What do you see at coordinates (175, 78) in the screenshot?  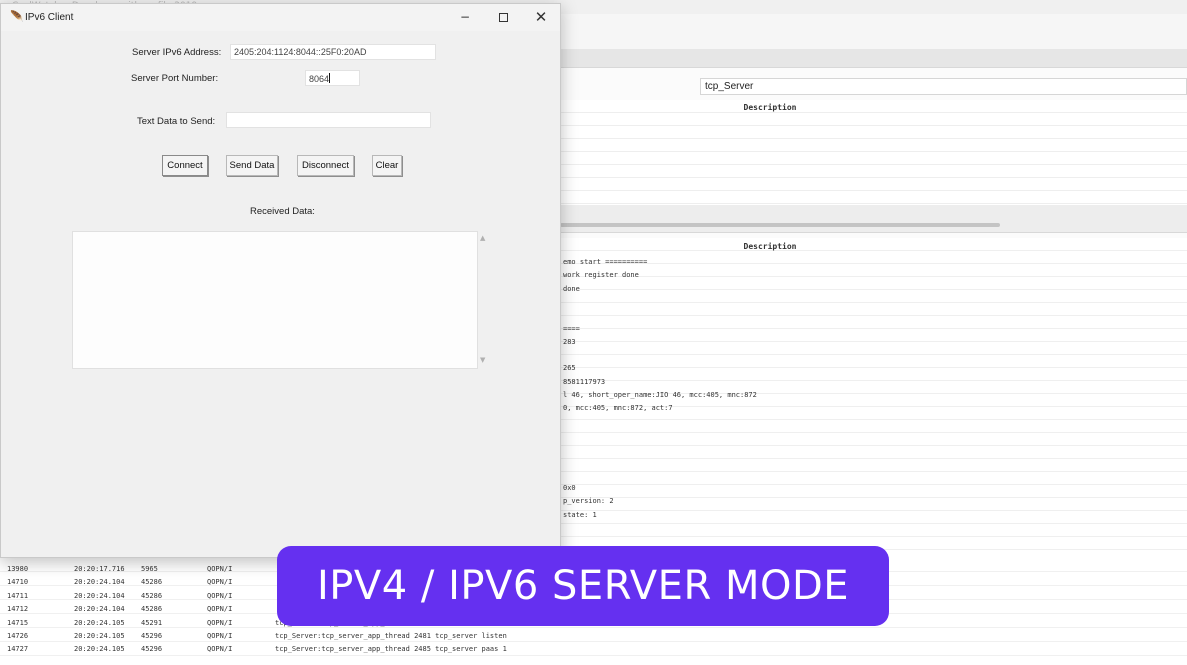 I see `port-number-label: Server Port Number:` at bounding box center [175, 78].